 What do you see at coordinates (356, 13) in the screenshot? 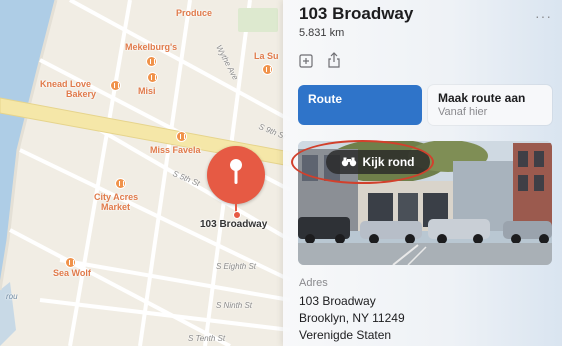
I see `place-title: 103 Broadway` at bounding box center [356, 13].